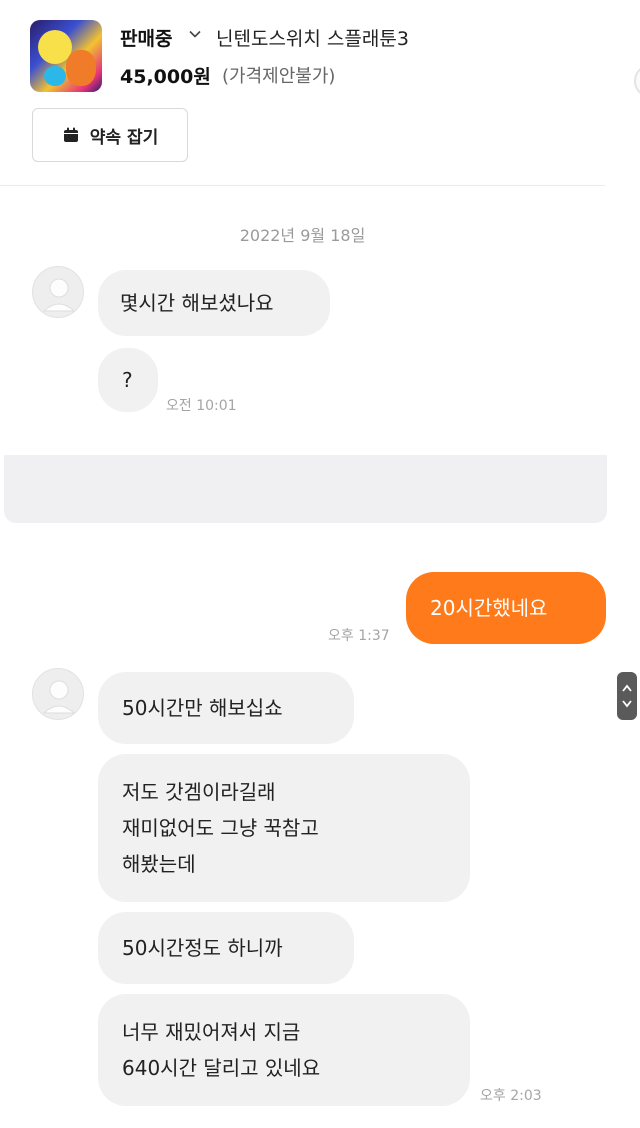  I want to click on message-text-line: 저도 갓겜이라길래, so click(199, 792).